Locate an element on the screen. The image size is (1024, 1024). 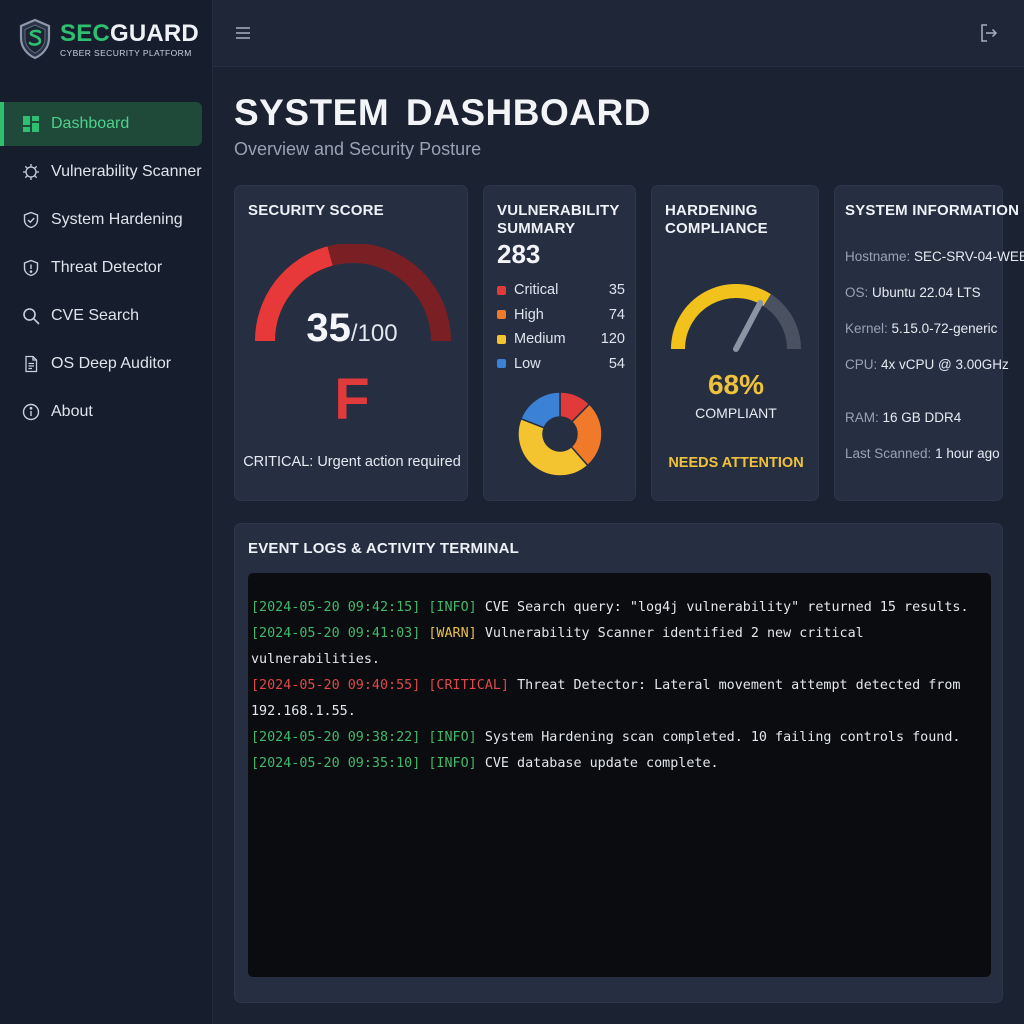
sys-value: 4x vCPU @ 3.00GHz is located at coordinates (945, 364).